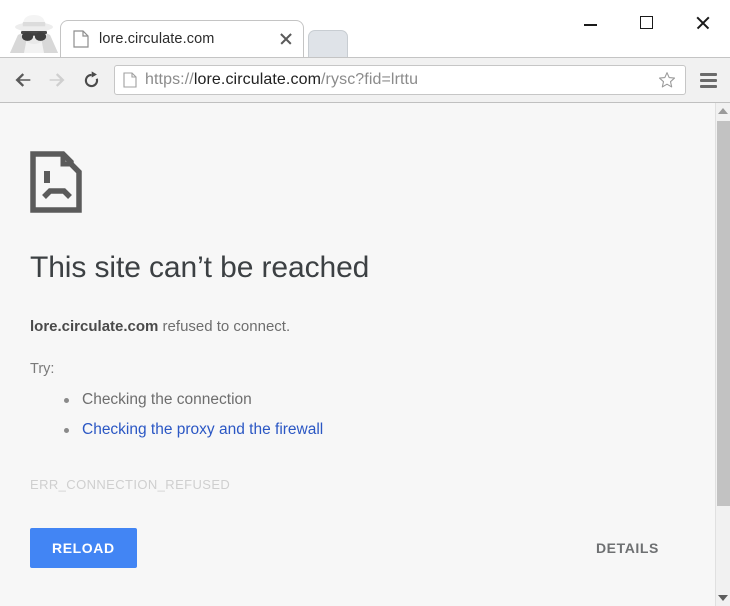 The width and height of the screenshot is (730, 606). Describe the element at coordinates (83, 547) in the screenshot. I see `reload-button: RELOAD` at that location.